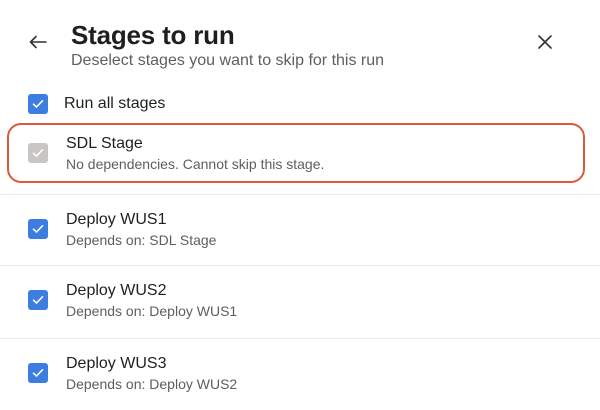 Image resolution: width=600 pixels, height=410 pixels. I want to click on back-button, so click(38, 42).